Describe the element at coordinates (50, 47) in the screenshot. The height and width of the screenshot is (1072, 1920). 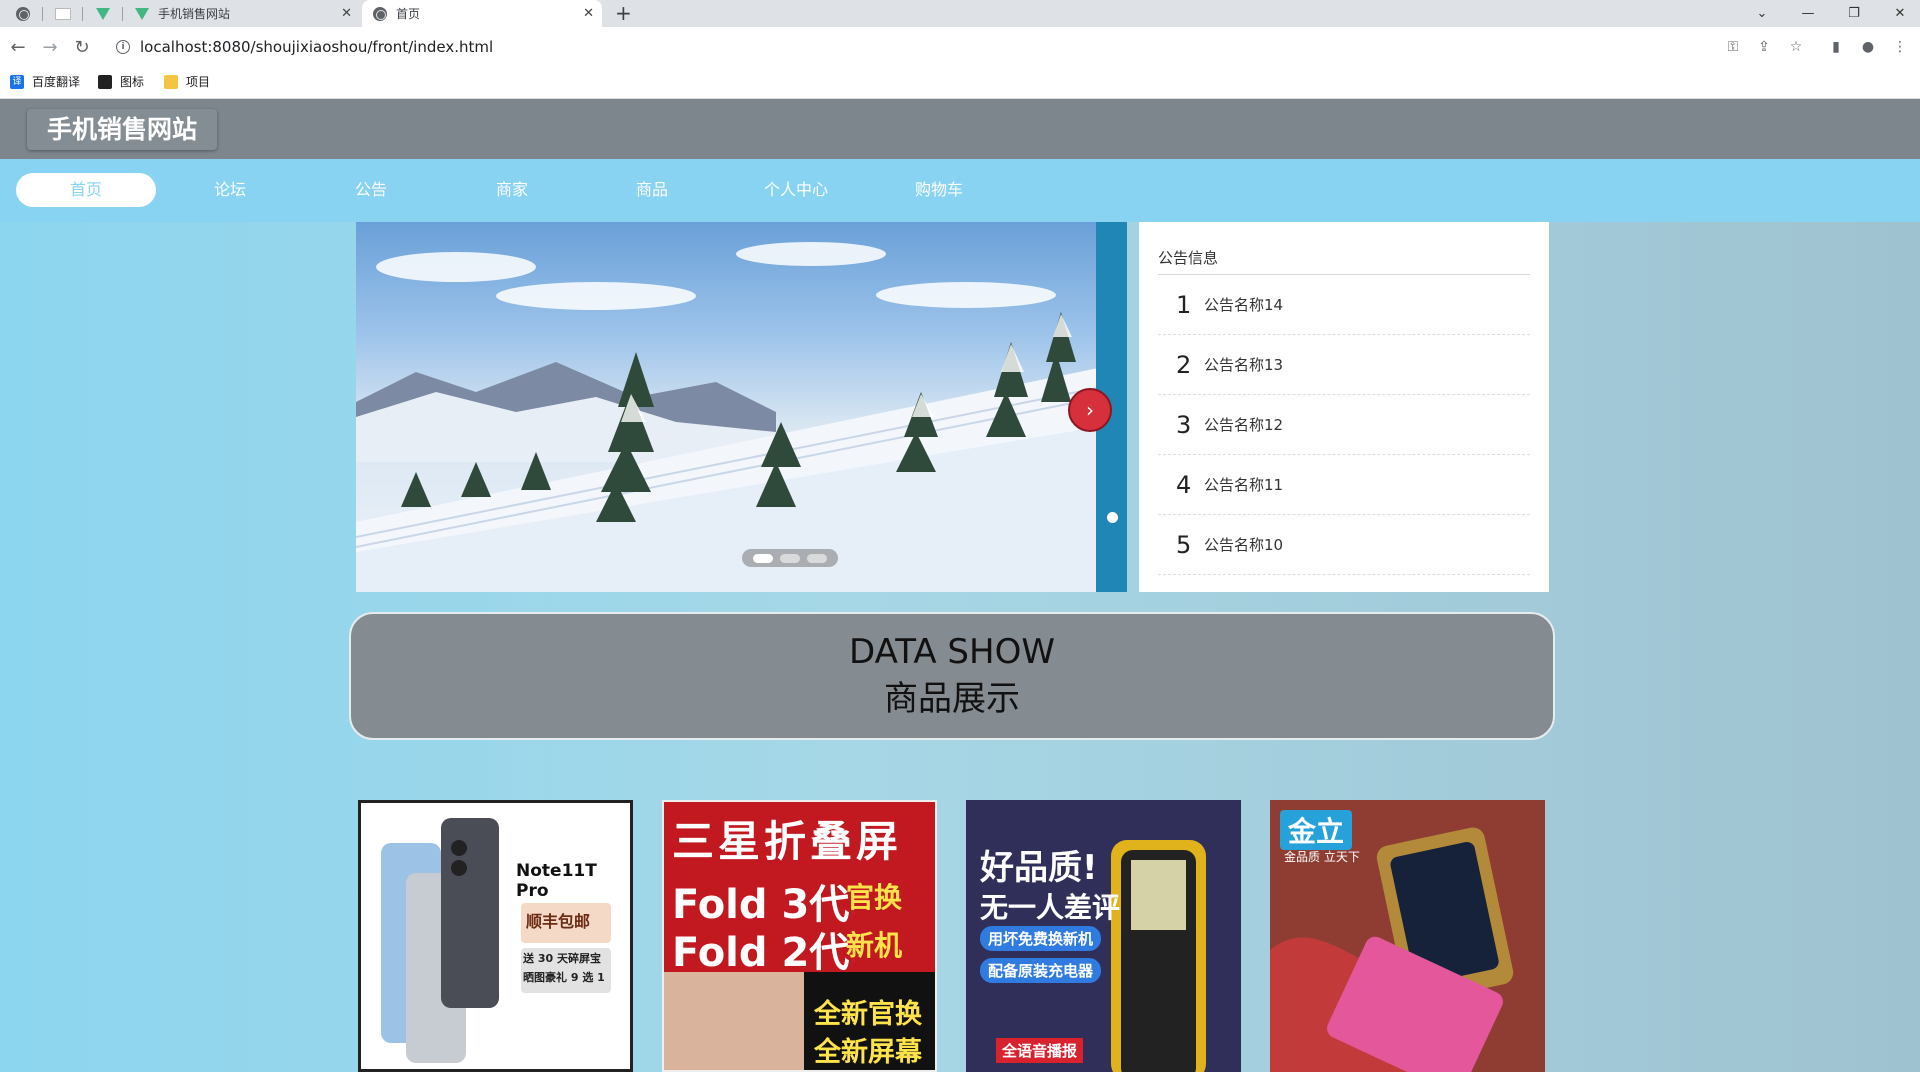
I see `forward-button: →` at that location.